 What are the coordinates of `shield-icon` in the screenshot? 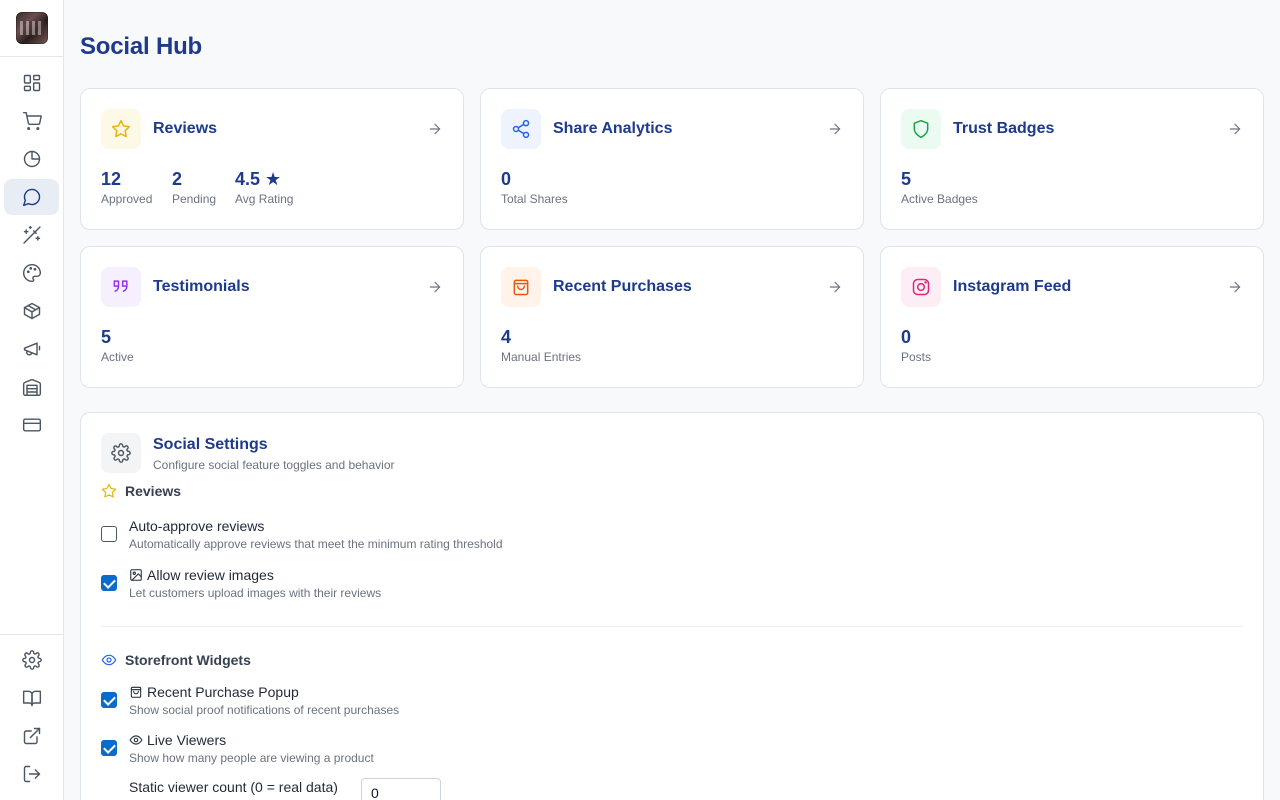 It's located at (921, 129).